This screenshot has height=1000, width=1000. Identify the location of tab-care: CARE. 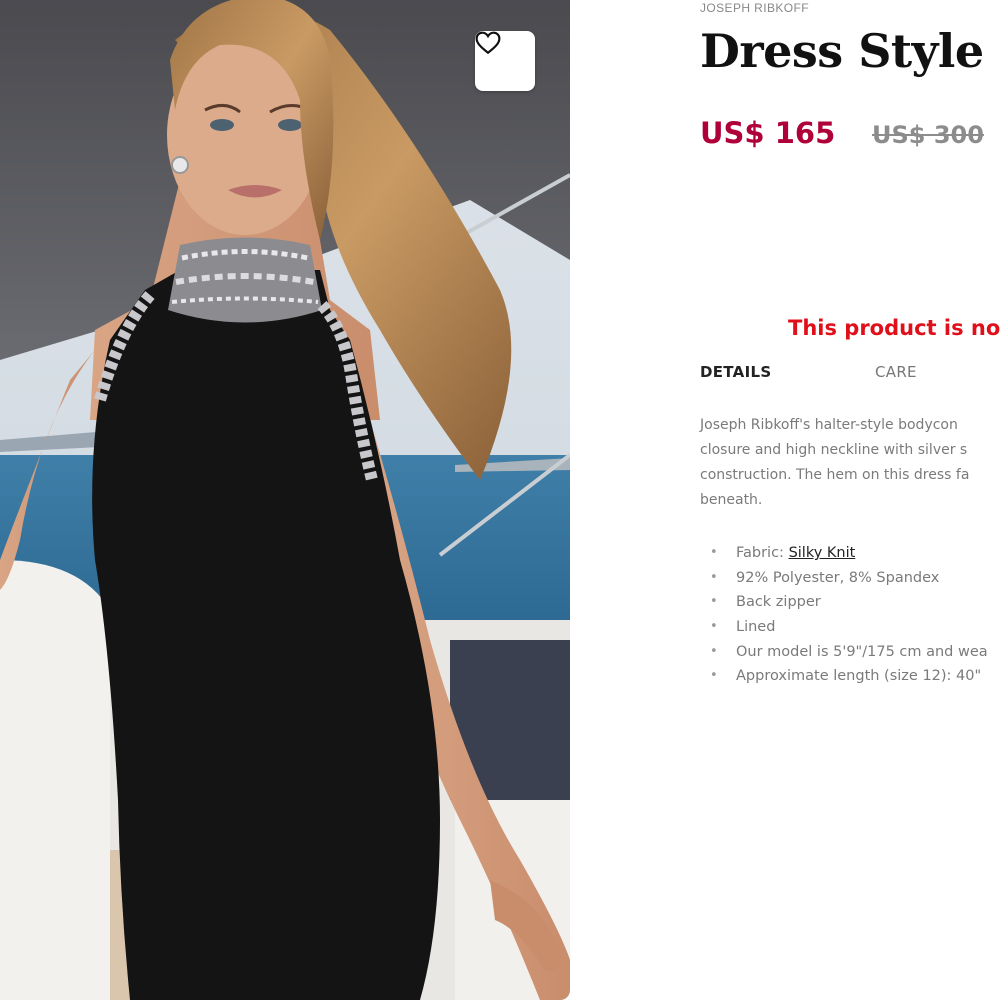
(896, 372).